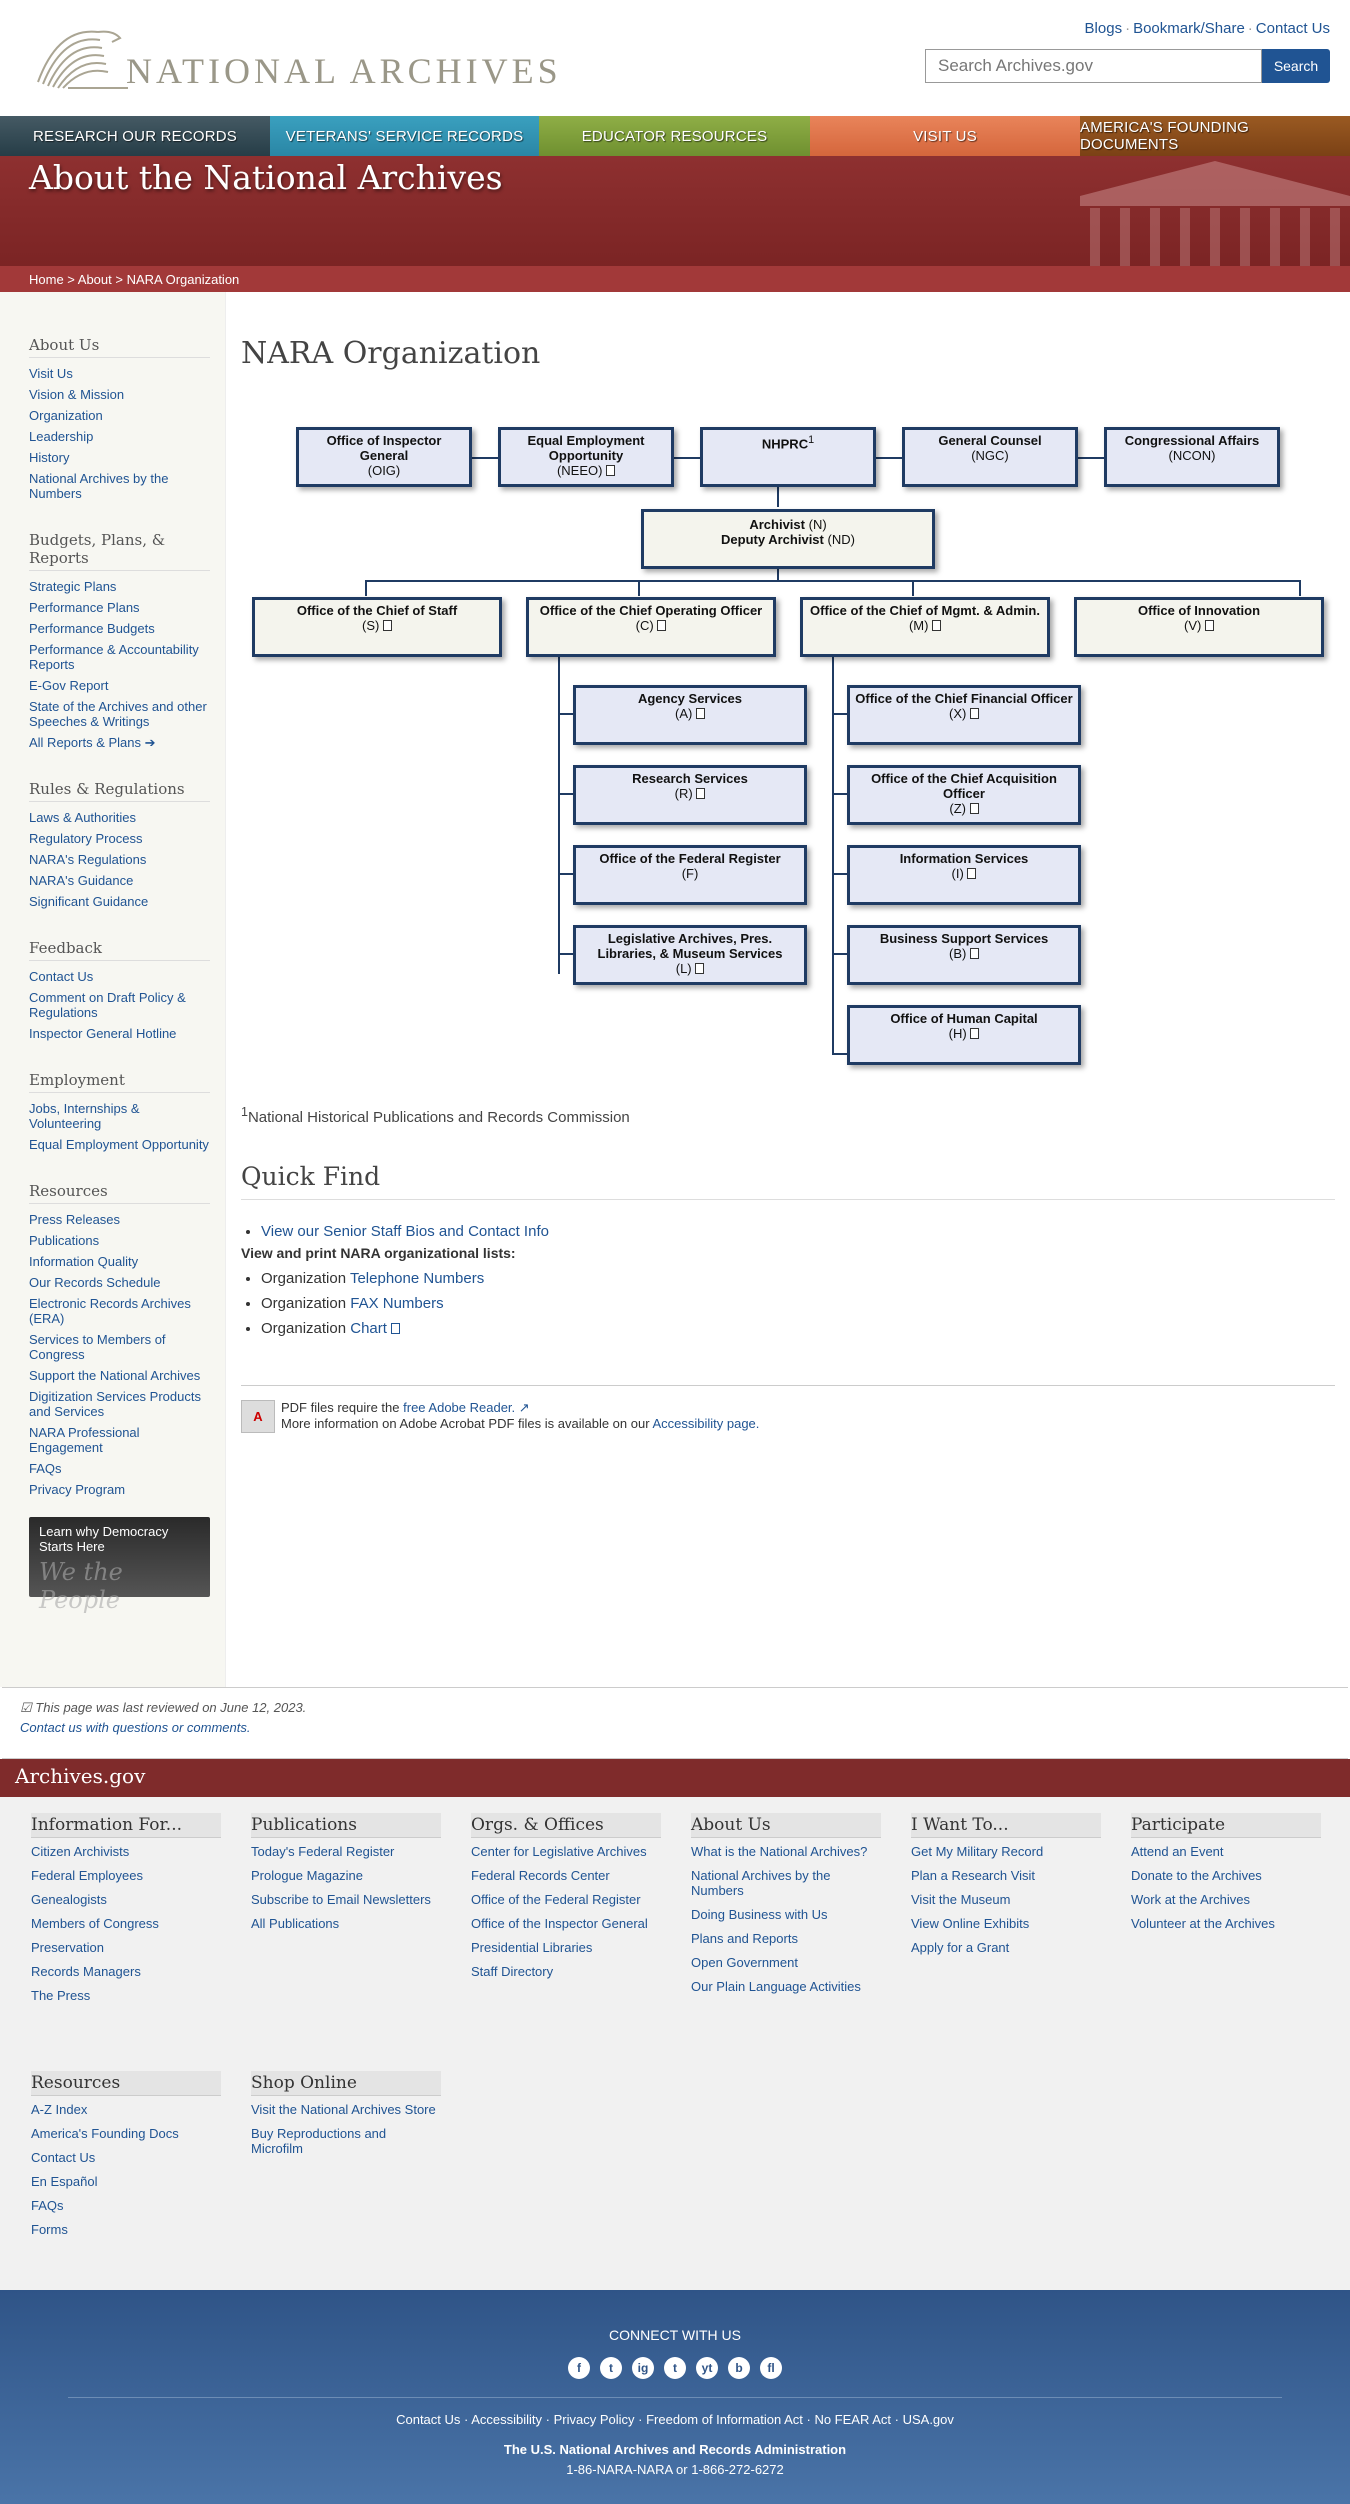 The image size is (1350, 2504). I want to click on org-box-archivist: Archivist (N) Deputy Archivist (ND), so click(788, 539).